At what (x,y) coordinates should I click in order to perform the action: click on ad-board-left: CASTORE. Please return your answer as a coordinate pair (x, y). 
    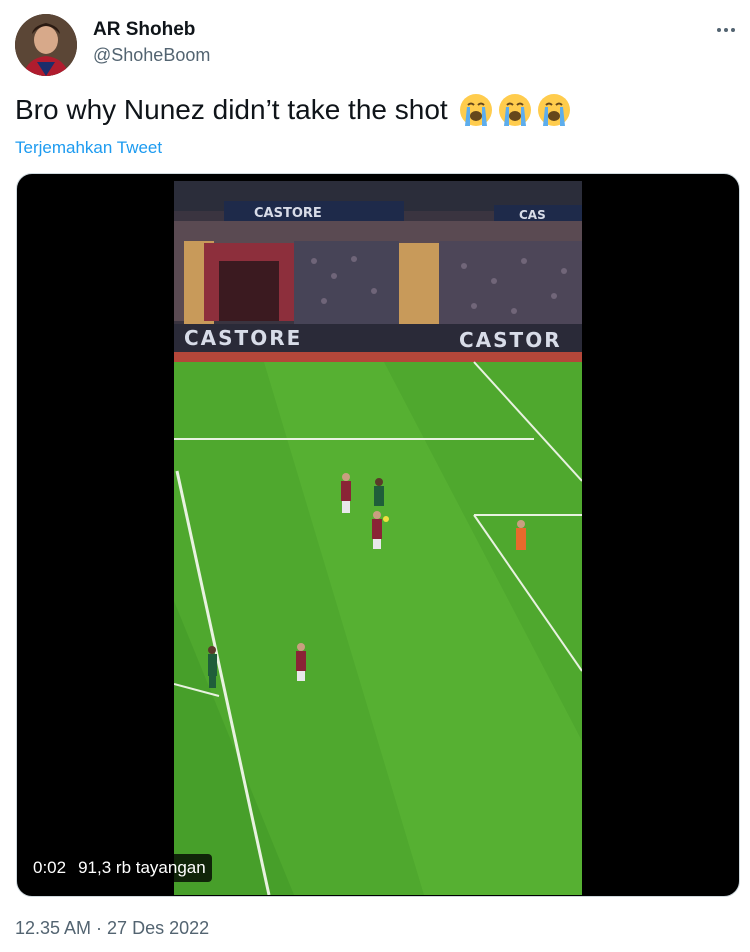
    Looking at the image, I should click on (243, 338).